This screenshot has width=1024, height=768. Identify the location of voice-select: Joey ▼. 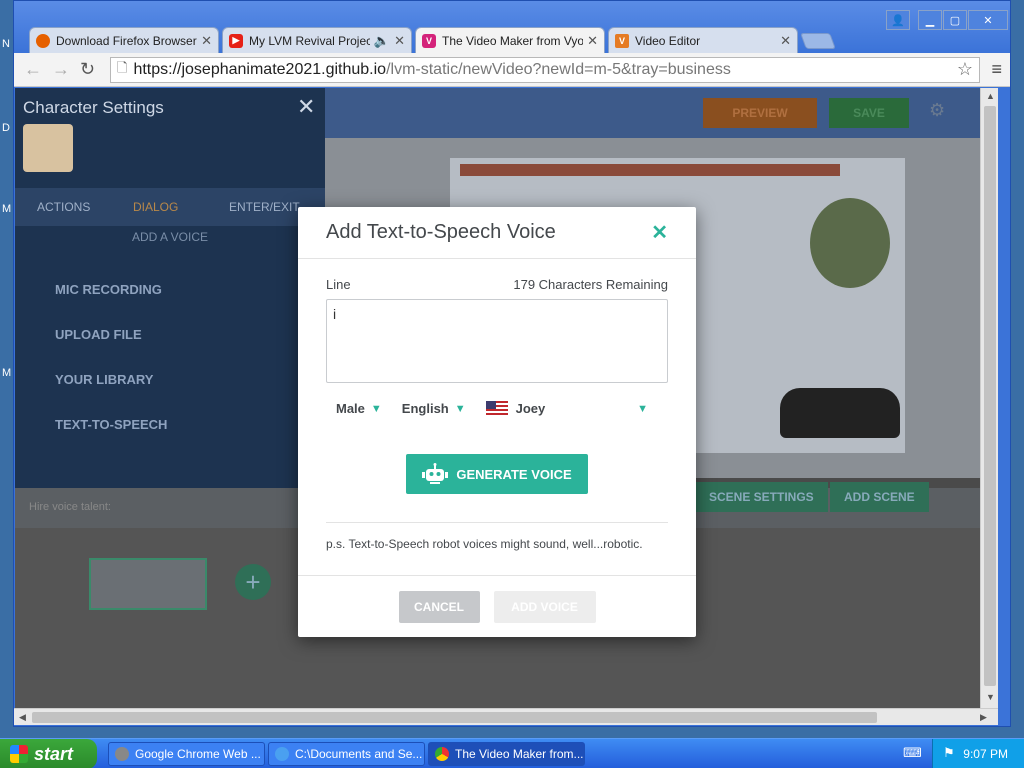
(572, 408).